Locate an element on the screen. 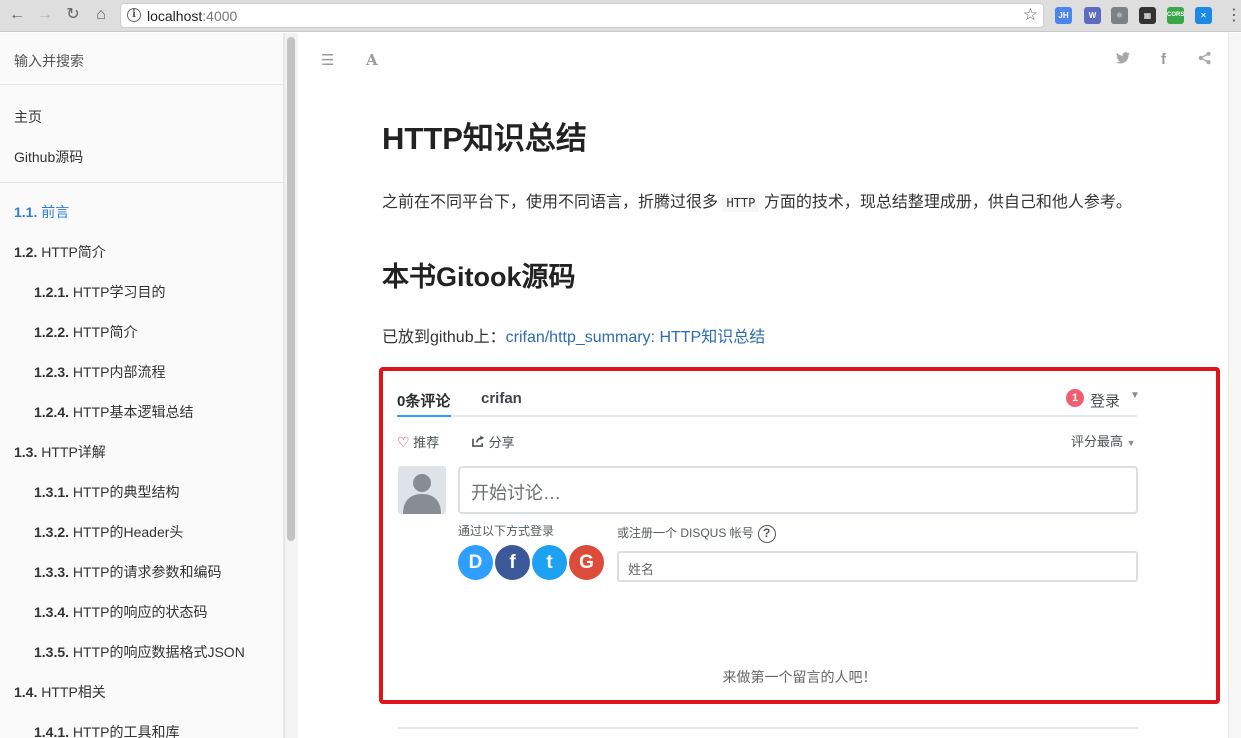  repo-paragraph: 已放到github上：crifan/http_summary: HTTP知识总结 is located at coordinates (574, 337).